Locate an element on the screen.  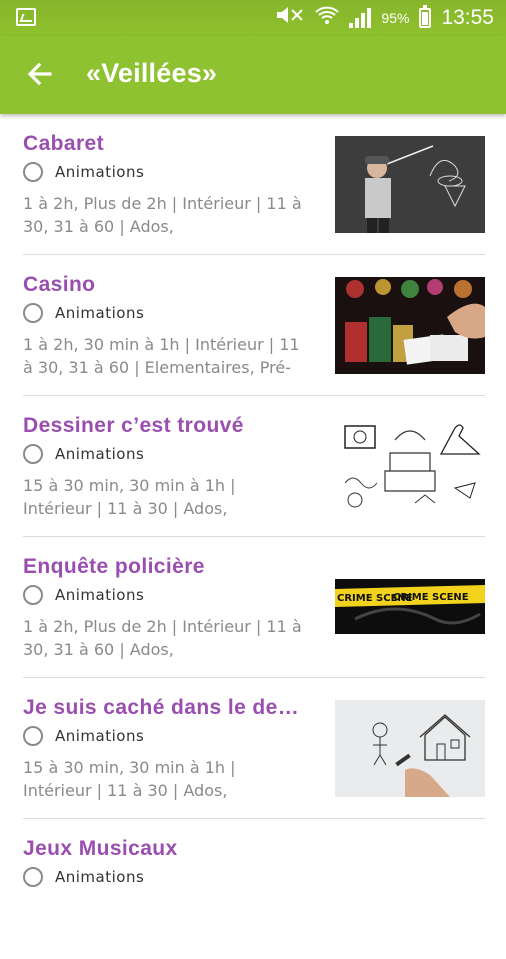
item-title: Casino is located at coordinates (59, 284).